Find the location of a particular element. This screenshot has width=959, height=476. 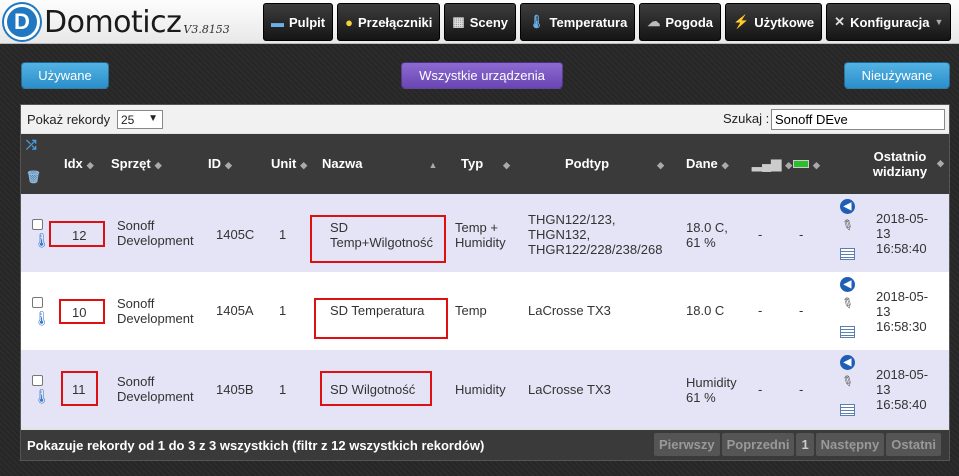

last-seen-value: 2018-05- 13 16:58:30 is located at coordinates (902, 311).